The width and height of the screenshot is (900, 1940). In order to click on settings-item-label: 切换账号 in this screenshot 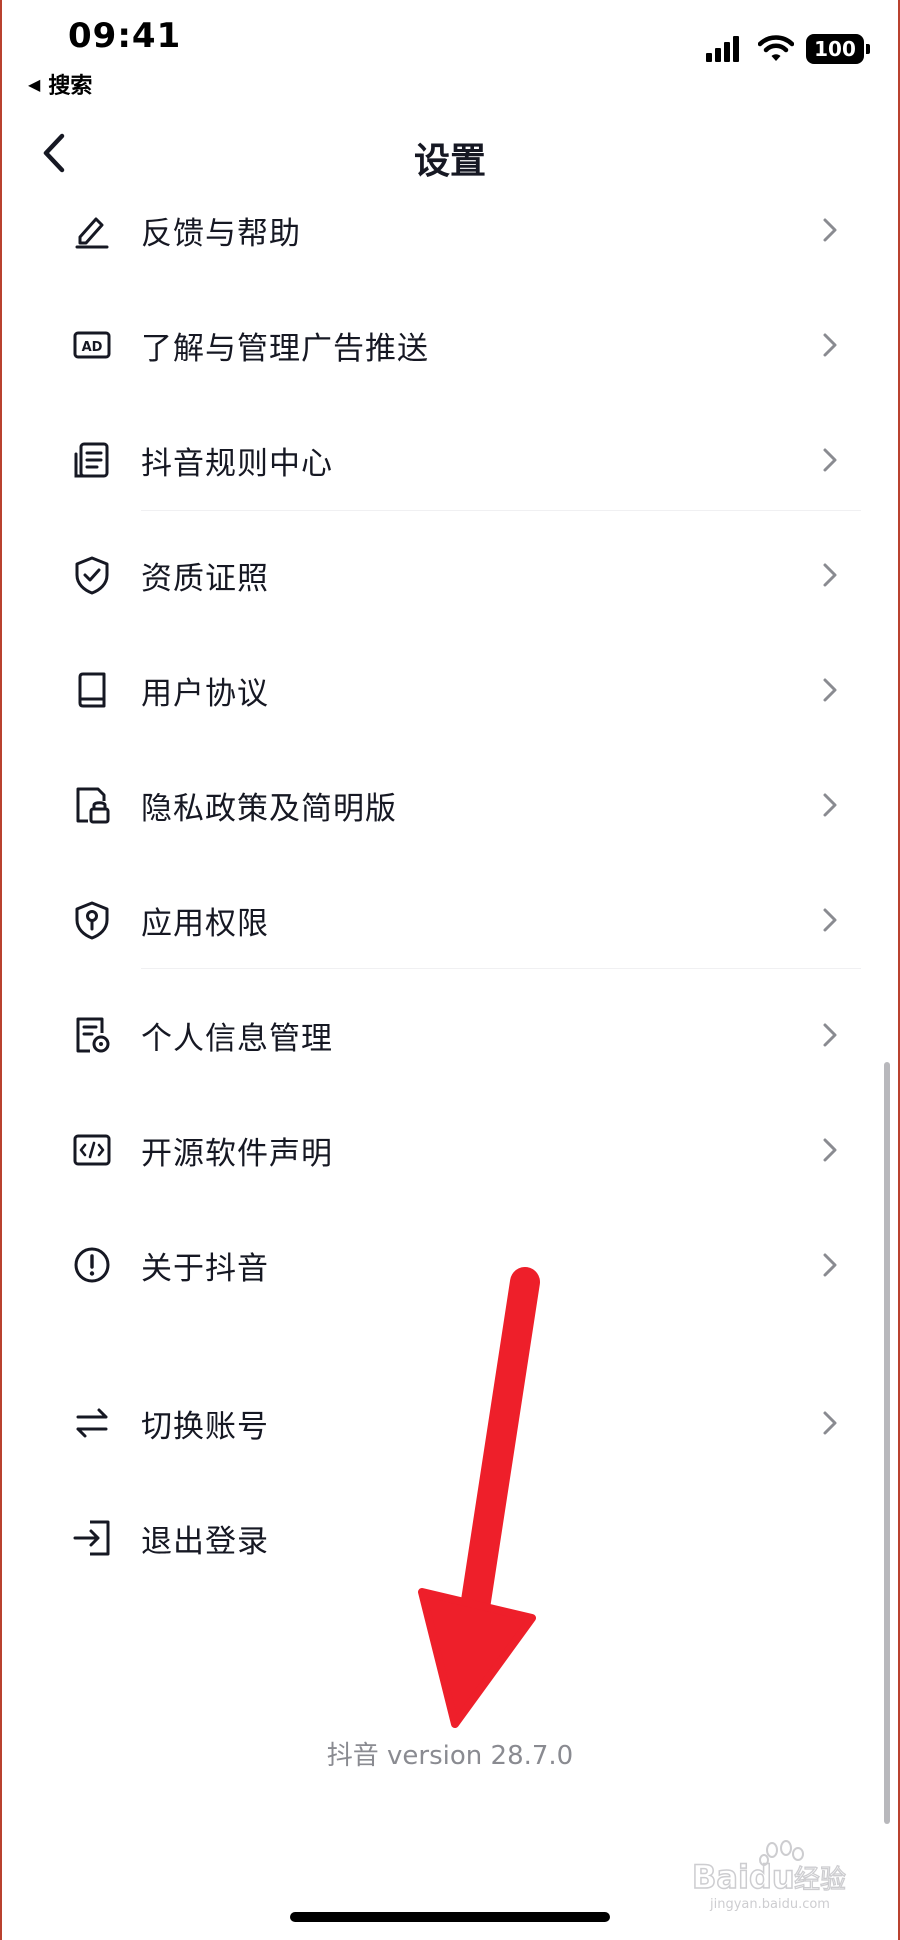, I will do `click(205, 1426)`.